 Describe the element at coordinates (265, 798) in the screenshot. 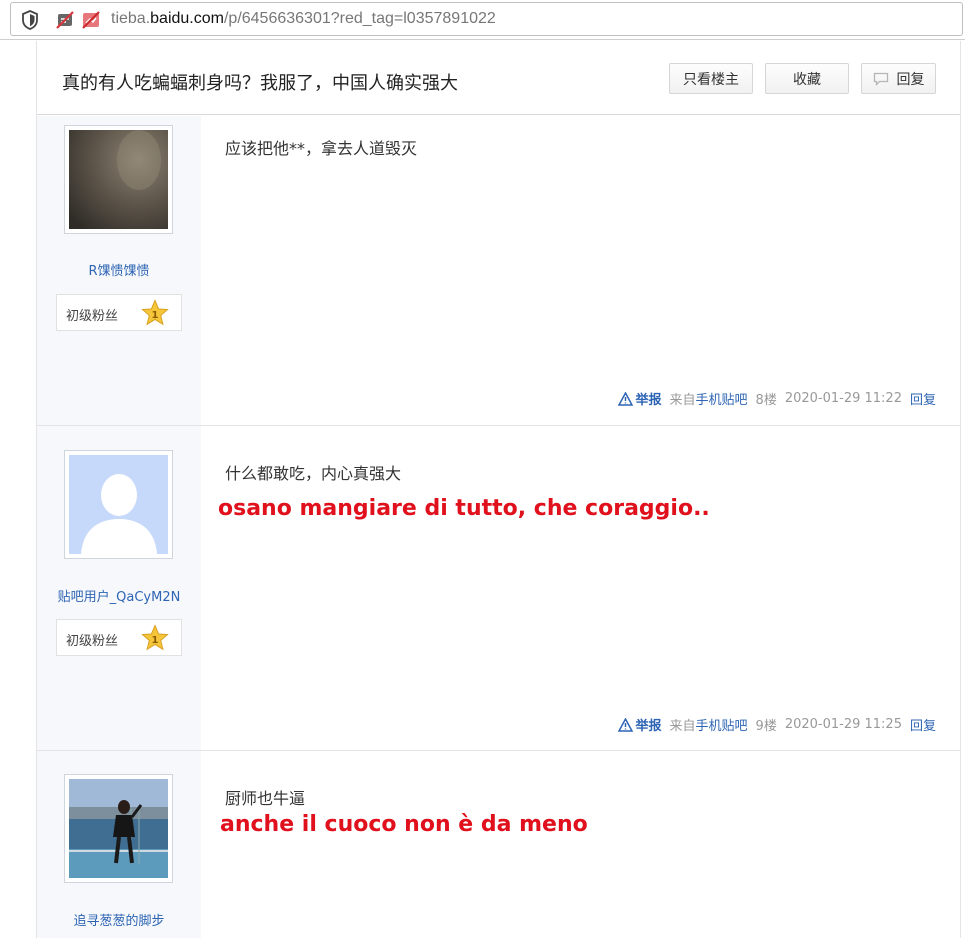

I see `post-content: 厨师也牛逼` at that location.